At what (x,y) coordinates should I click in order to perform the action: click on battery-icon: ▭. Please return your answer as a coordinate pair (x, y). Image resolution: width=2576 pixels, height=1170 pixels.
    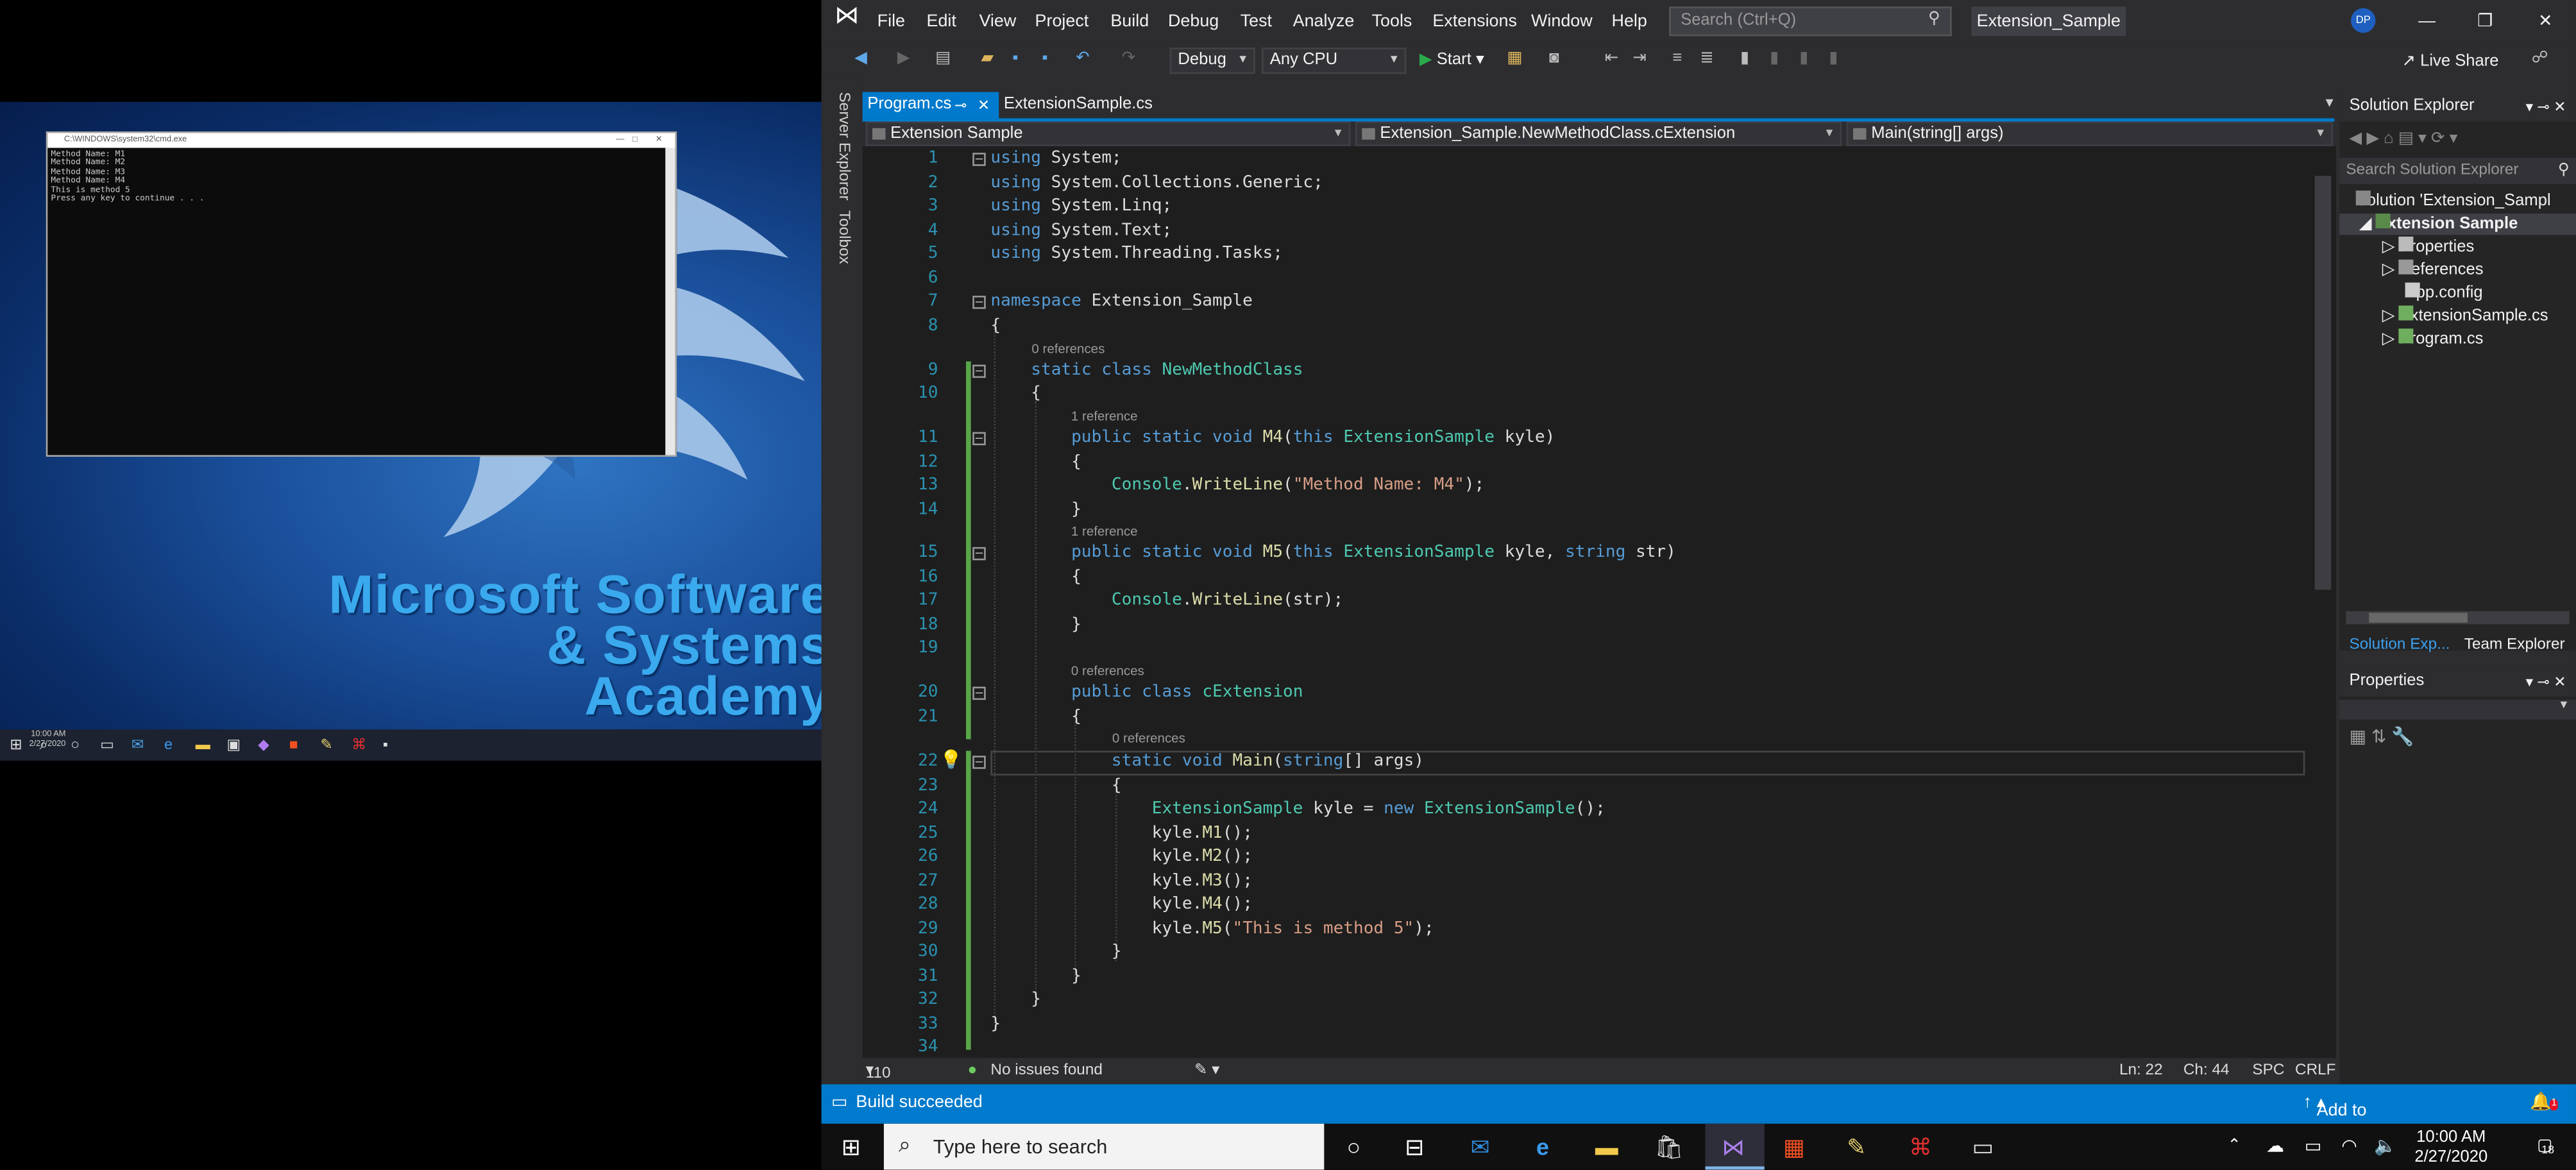
    Looking at the image, I should click on (2313, 1147).